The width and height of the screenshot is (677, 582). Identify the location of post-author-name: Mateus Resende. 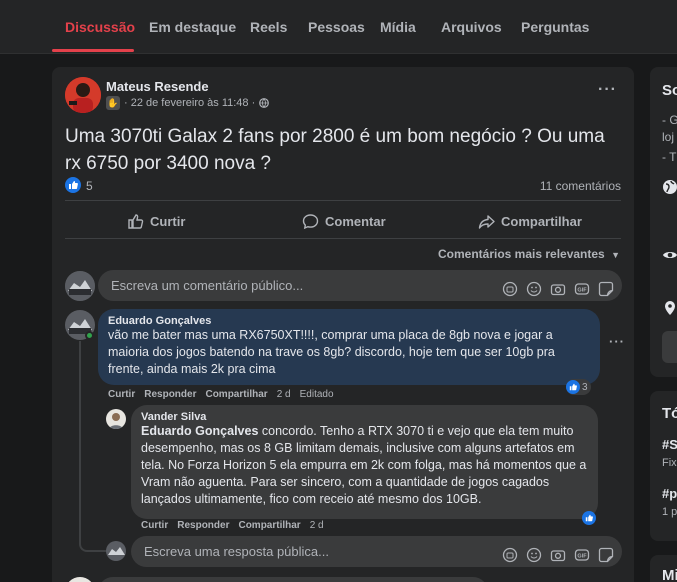
(157, 86).